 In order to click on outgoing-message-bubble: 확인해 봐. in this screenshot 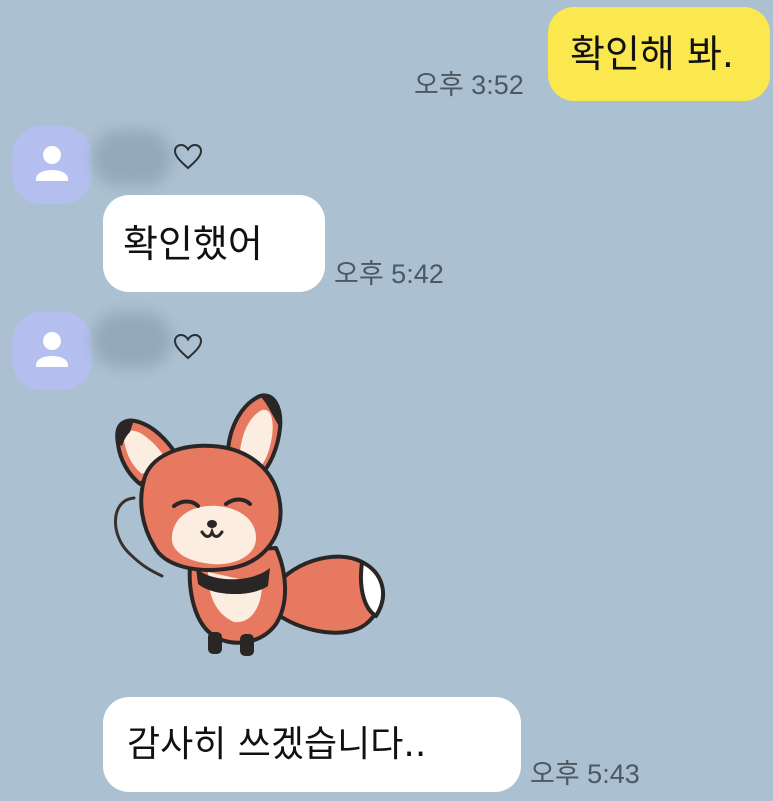, I will do `click(659, 54)`.